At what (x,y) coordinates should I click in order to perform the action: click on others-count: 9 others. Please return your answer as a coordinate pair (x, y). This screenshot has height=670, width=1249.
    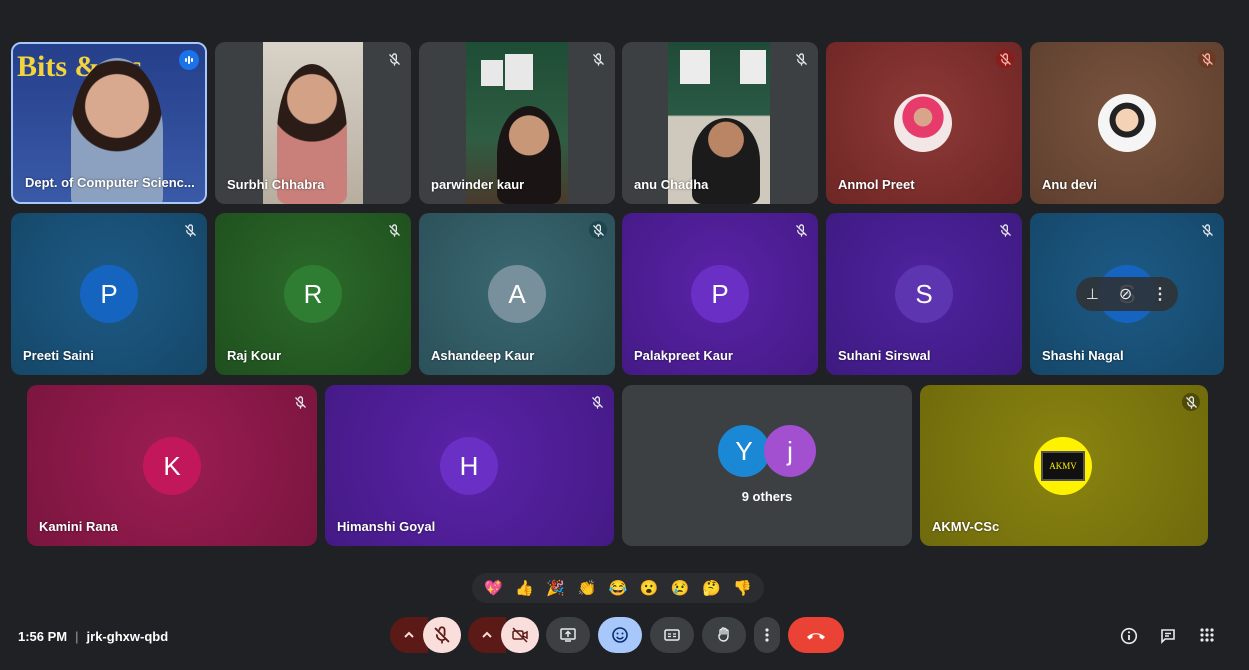
    Looking at the image, I should click on (767, 496).